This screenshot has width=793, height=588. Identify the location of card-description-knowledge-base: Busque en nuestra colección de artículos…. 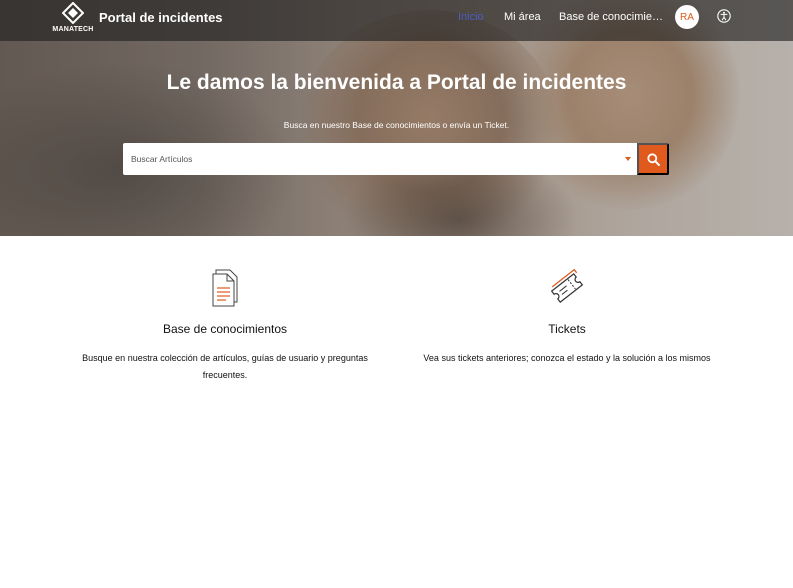
(225, 366).